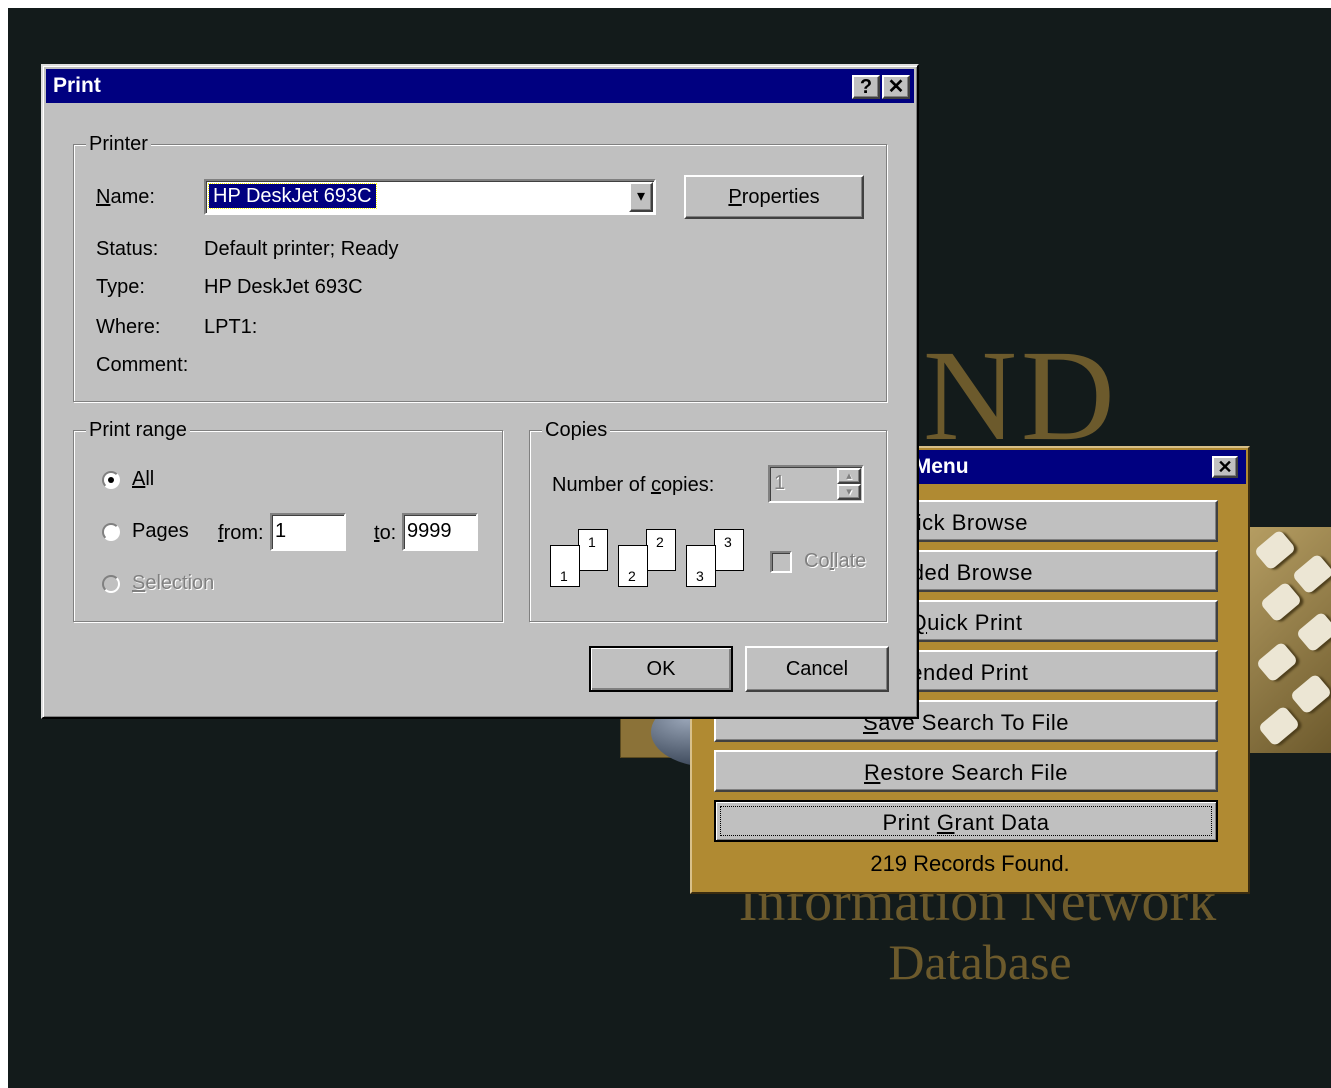  I want to click on restore-search-file-button: Restore Search File, so click(966, 771).